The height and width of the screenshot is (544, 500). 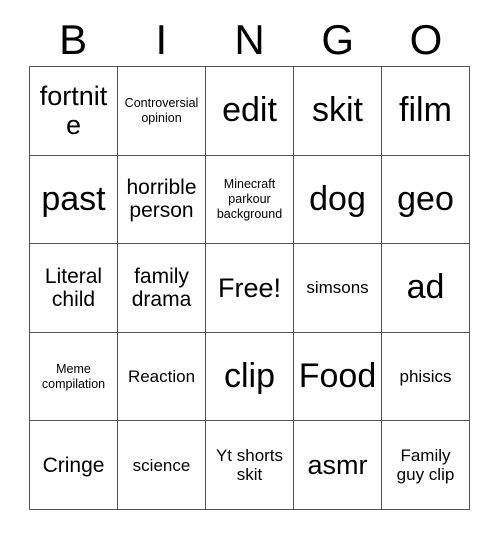 I want to click on header-letter-b: B, so click(x=73, y=39).